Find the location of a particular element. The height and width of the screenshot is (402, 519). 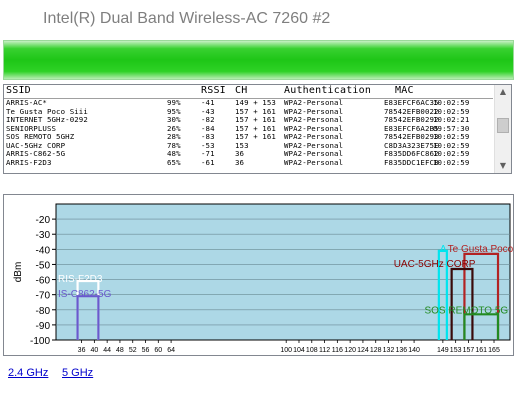

network-label: UAC-5GHz CORP is located at coordinates (435, 264).